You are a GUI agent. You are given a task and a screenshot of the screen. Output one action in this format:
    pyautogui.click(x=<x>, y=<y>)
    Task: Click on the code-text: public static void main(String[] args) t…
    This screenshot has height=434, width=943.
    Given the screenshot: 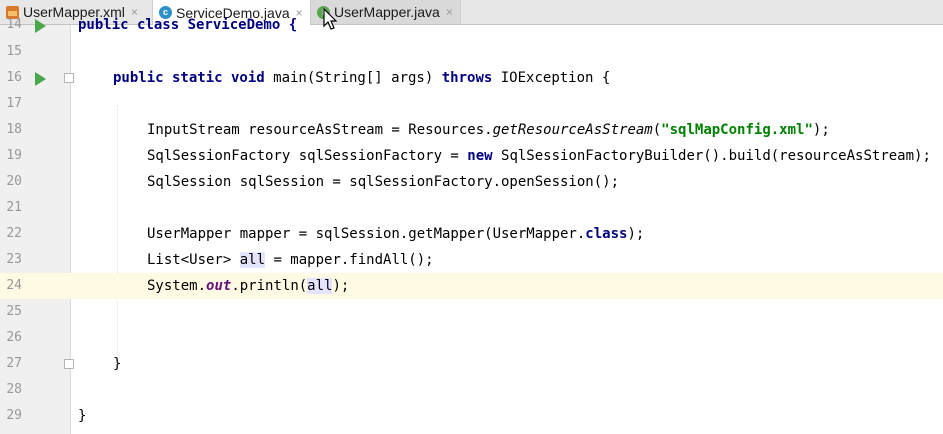 What is the action you would take?
    pyautogui.click(x=361, y=78)
    